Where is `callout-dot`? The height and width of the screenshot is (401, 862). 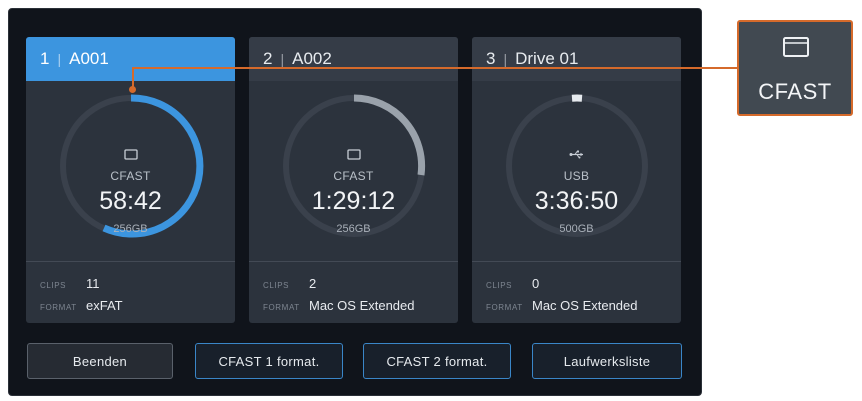
callout-dot is located at coordinates (132, 89).